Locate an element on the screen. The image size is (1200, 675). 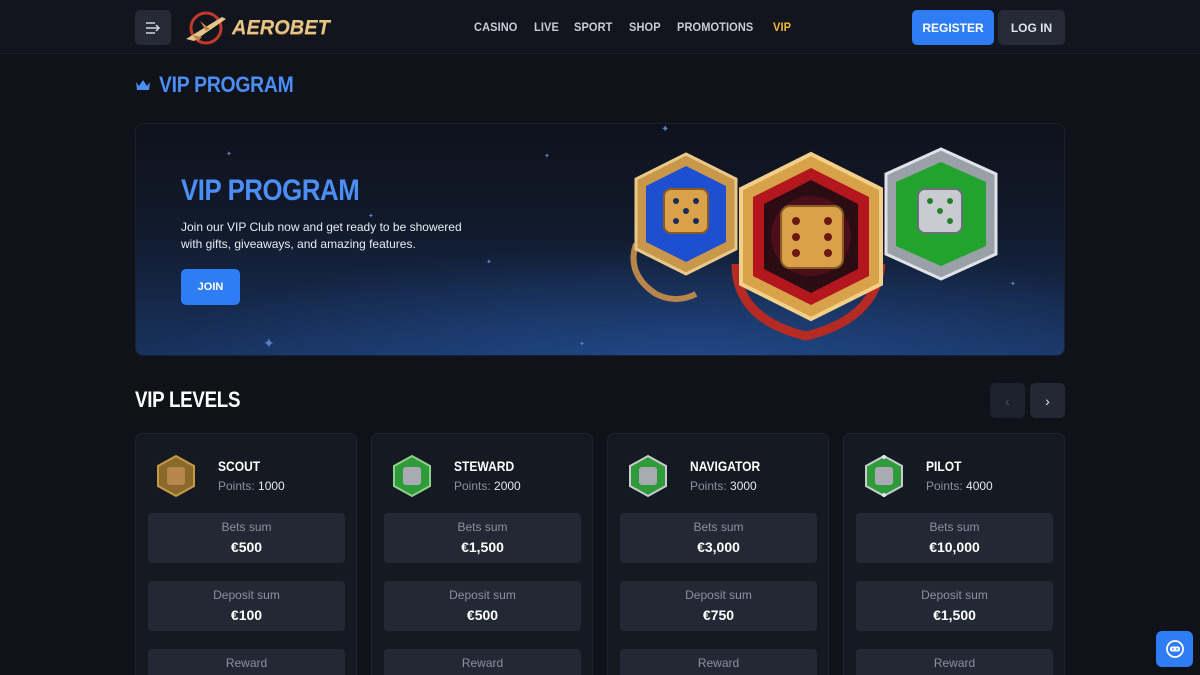
stat-value: €100 is located at coordinates (246, 615).